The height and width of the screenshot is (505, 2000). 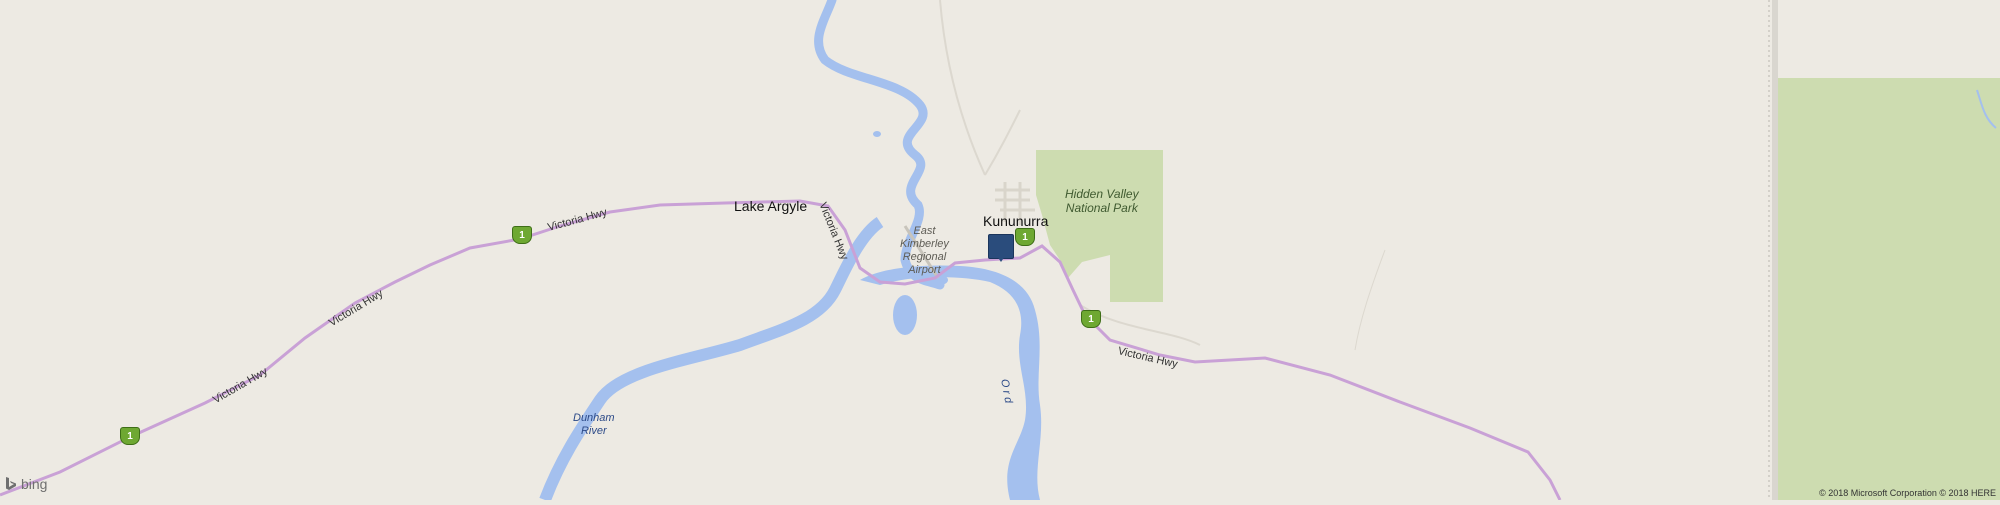 I want to click on copyright-notice: © 2018 Microsoft Corporation © 2018 HERE, so click(x=1907, y=493).